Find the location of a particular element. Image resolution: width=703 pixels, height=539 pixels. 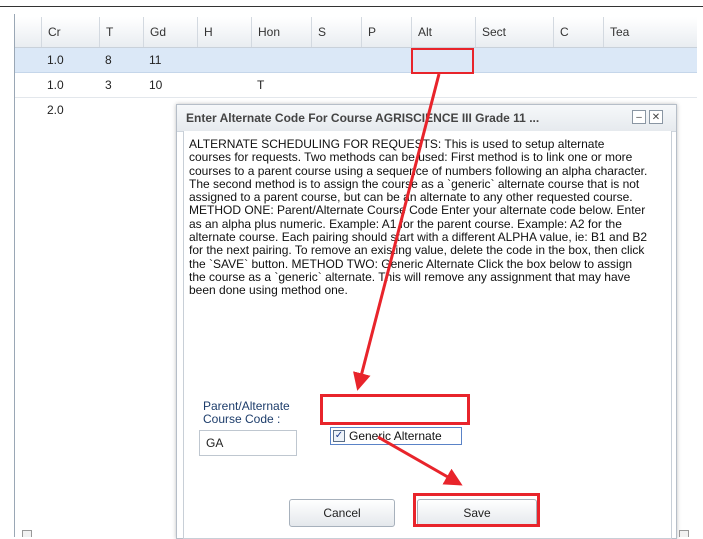

cancel-button: Cancel is located at coordinates (342, 513).